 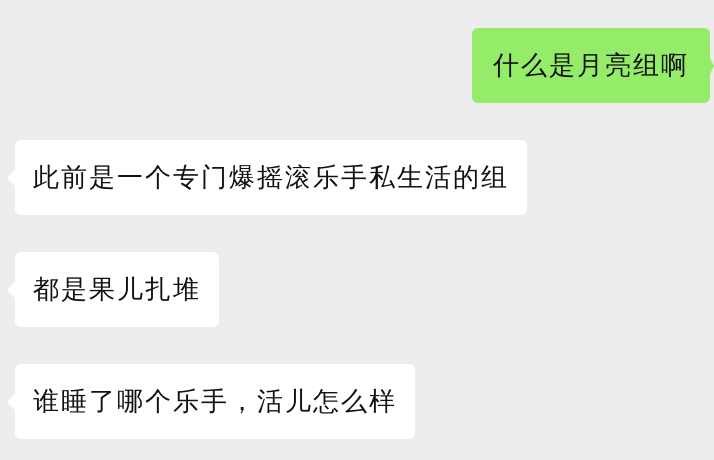 I want to click on sent-message-bubble: 什么是月亮组啊, so click(x=591, y=65).